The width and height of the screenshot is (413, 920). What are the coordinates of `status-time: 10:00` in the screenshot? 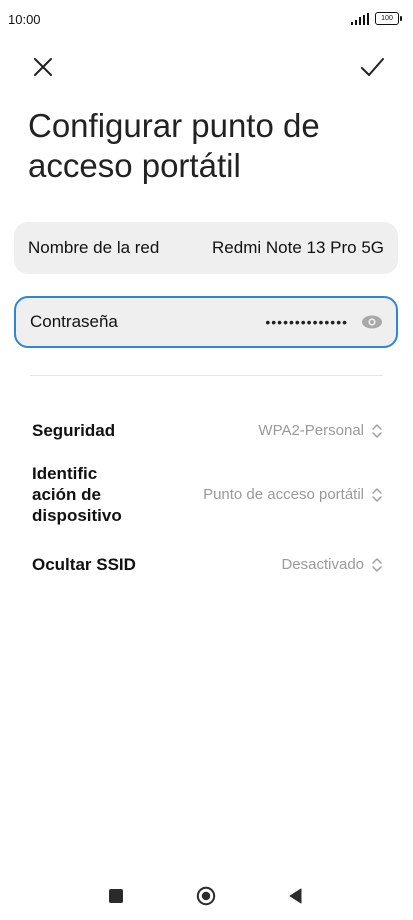 It's located at (24, 19).